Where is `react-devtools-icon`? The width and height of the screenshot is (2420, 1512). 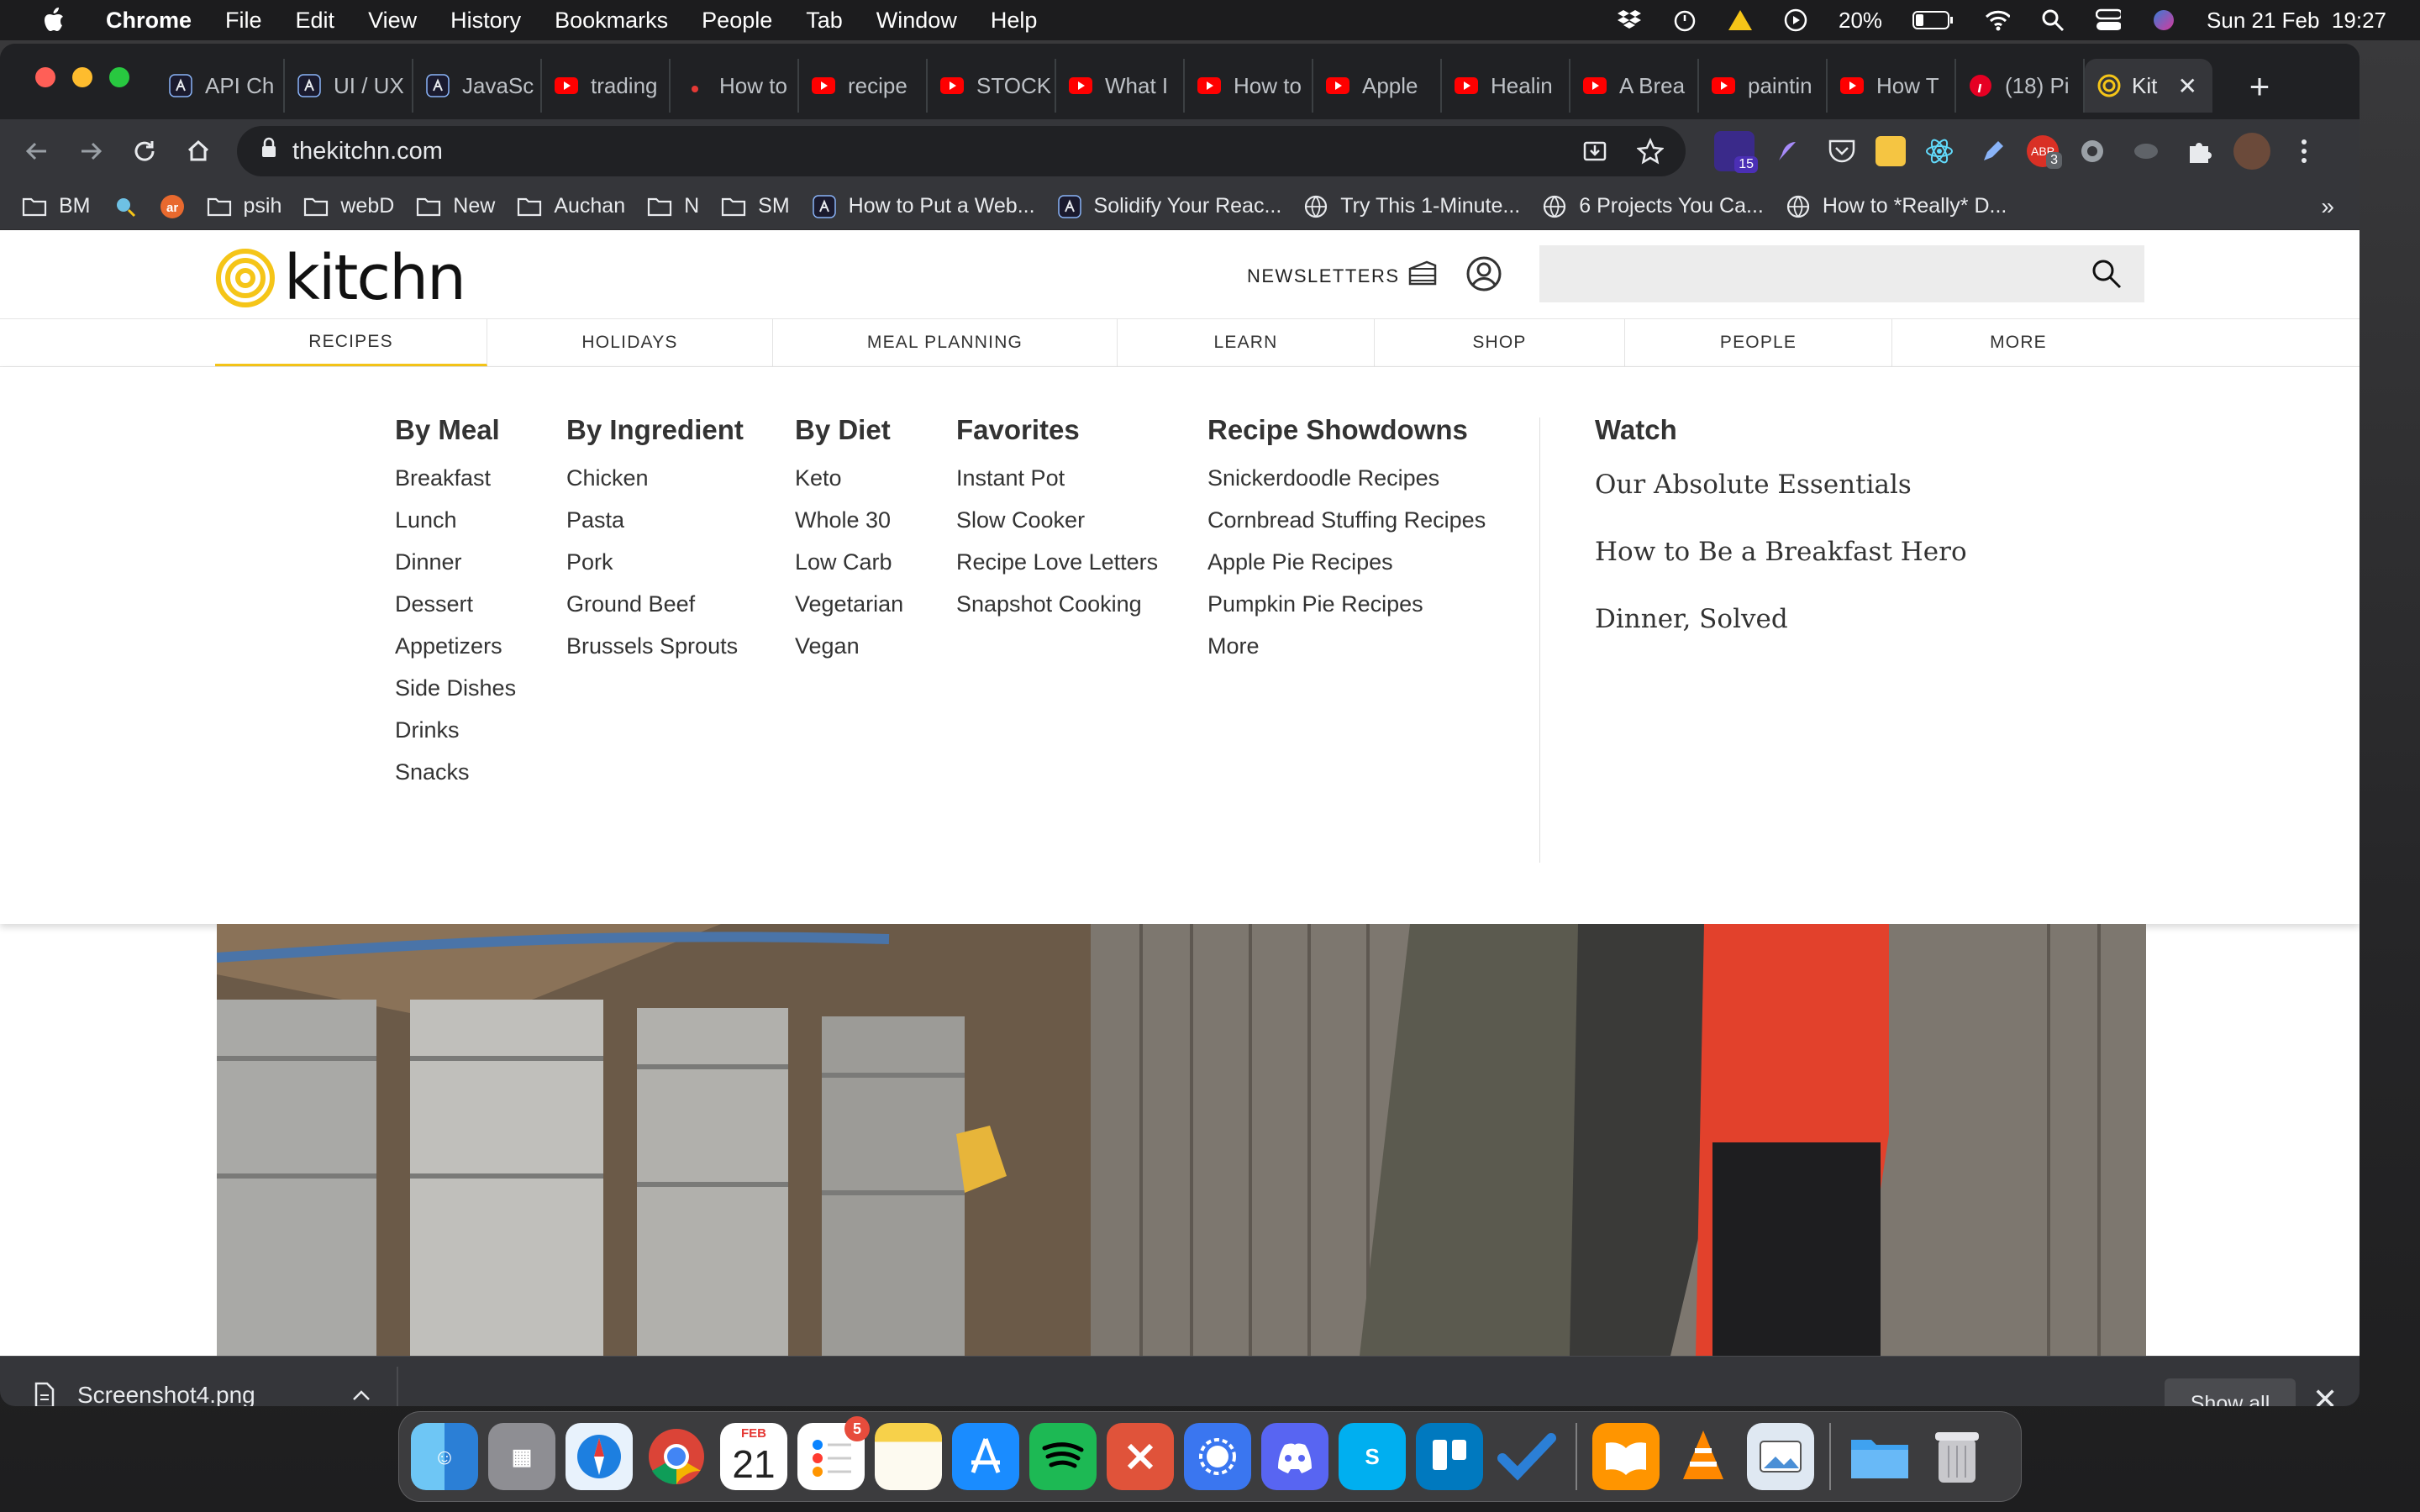 react-devtools-icon is located at coordinates (1939, 151).